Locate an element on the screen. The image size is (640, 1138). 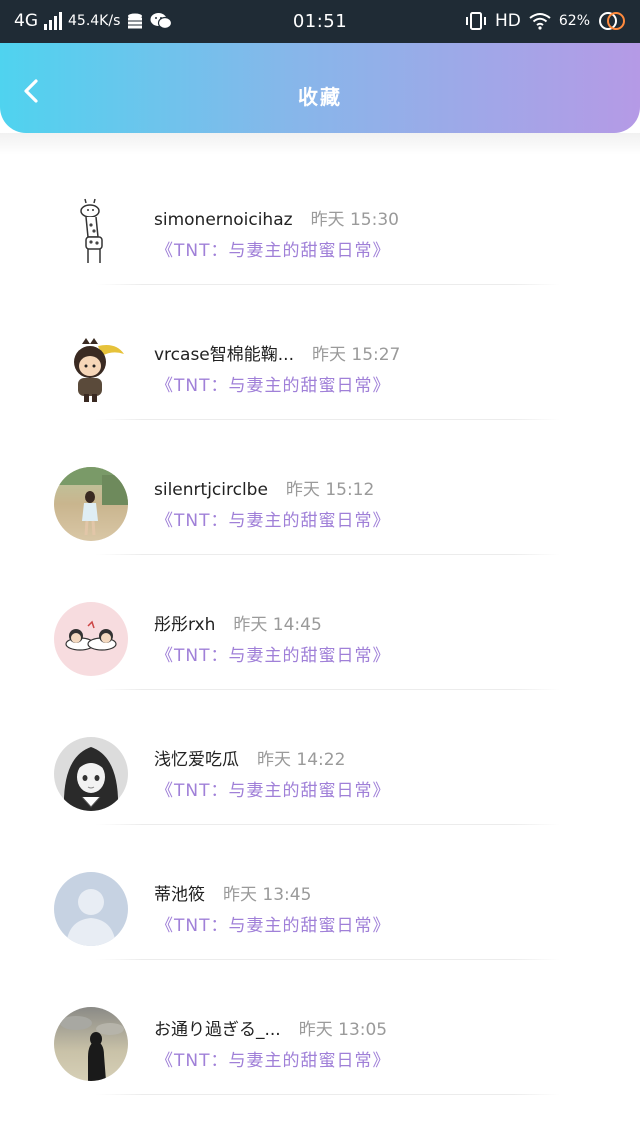
pink-cartoon-icon is located at coordinates (91, 639).